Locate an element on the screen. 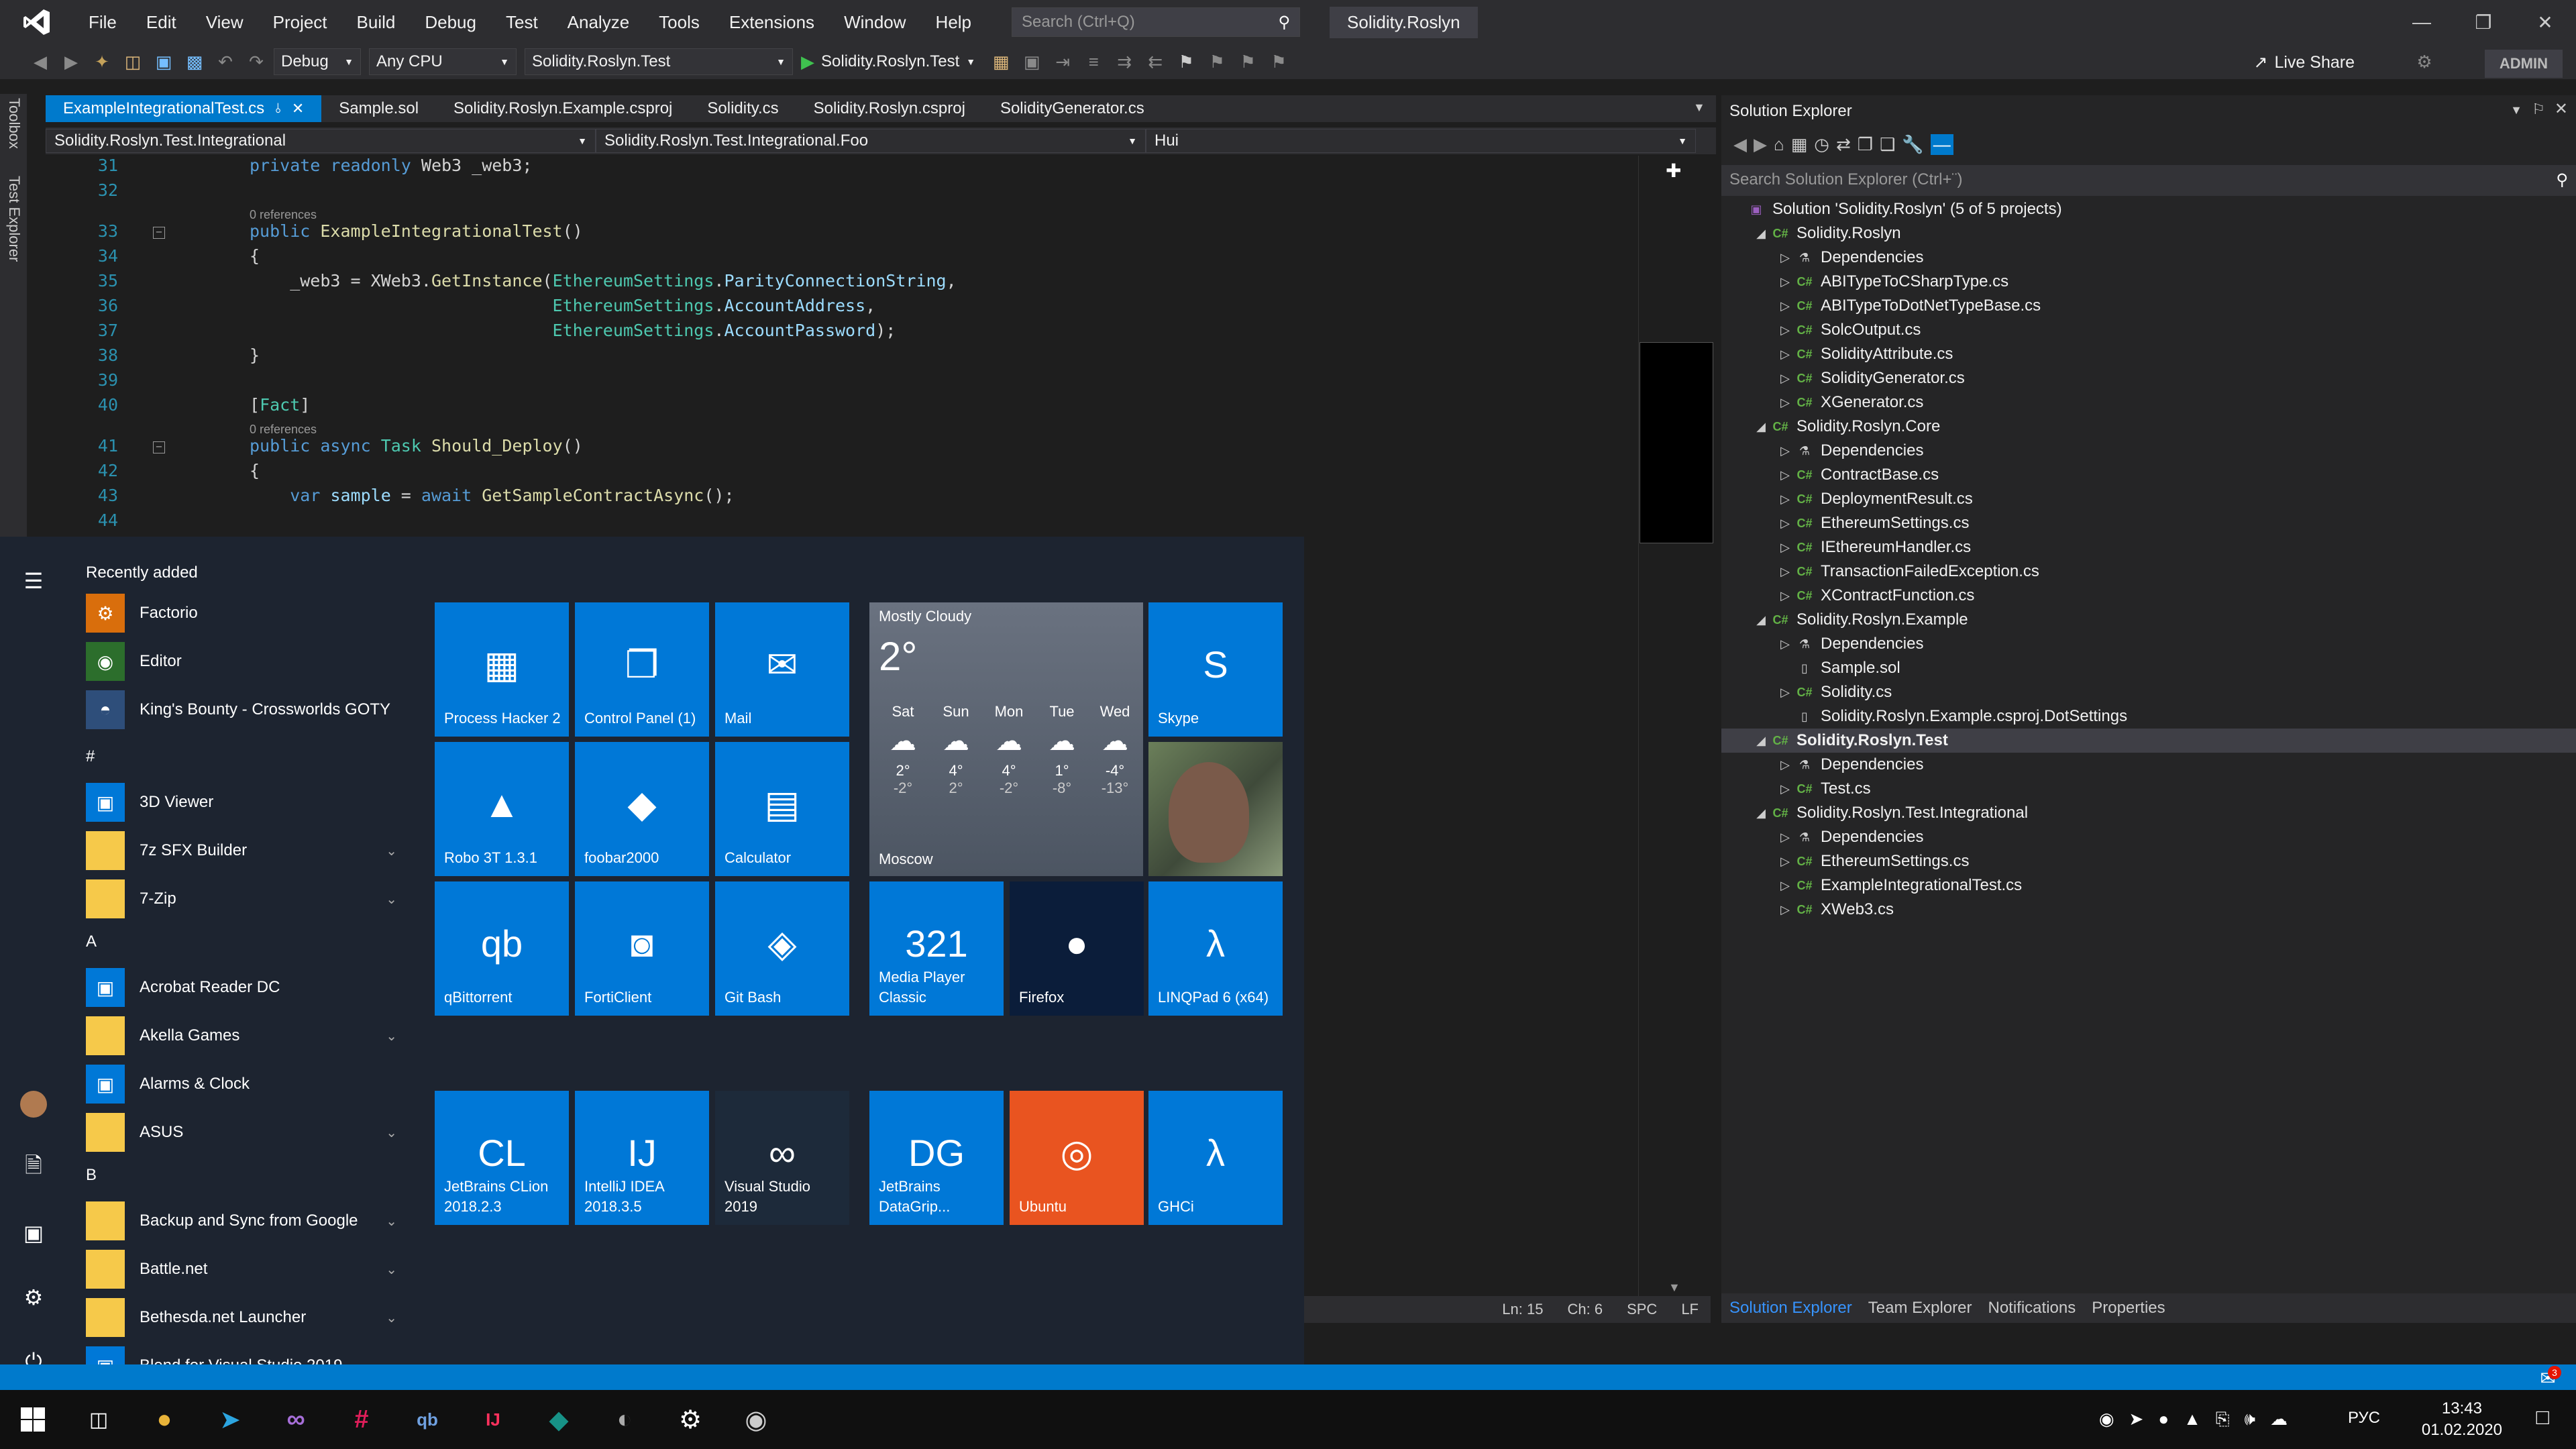 The height and width of the screenshot is (1449, 2576). qbittorrent-icon: qb is located at coordinates (427, 1419).